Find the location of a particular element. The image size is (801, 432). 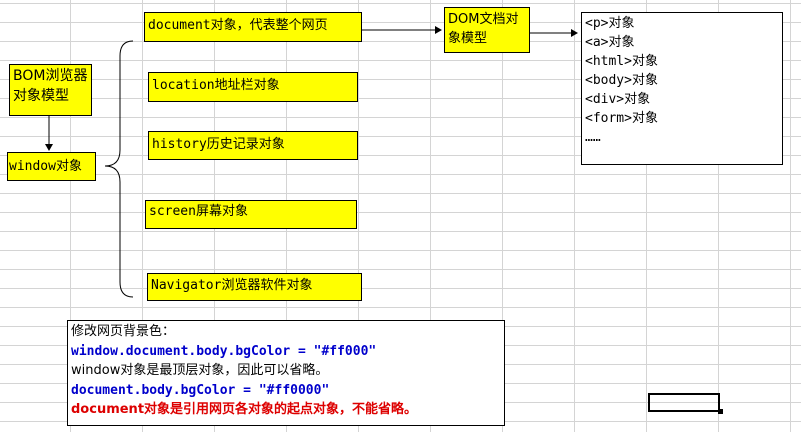

bom-model-box: BOM浏览器 对象模型 is located at coordinates (50, 90).